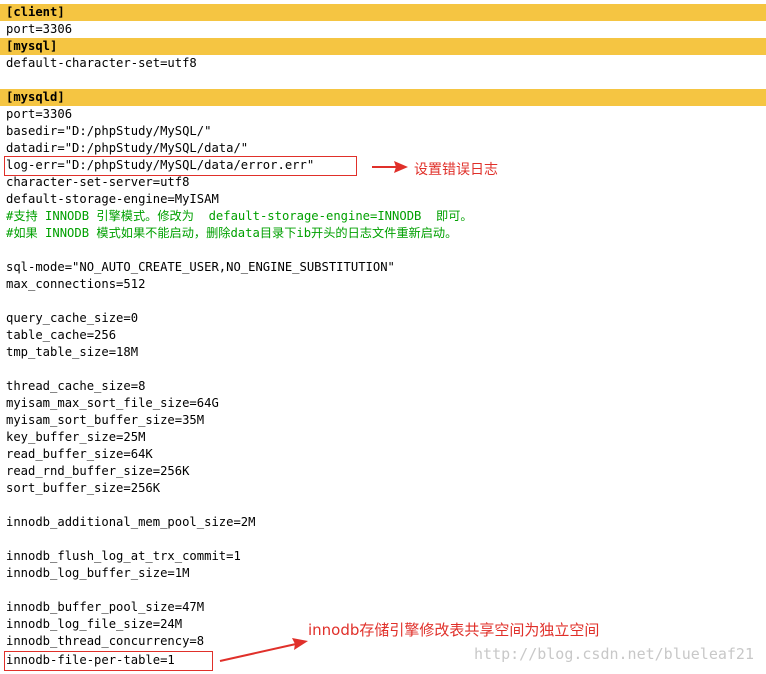 This screenshot has width=766, height=674. Describe the element at coordinates (98, 471) in the screenshot. I see `config-line: read_rnd_buffer_size=256K` at that location.